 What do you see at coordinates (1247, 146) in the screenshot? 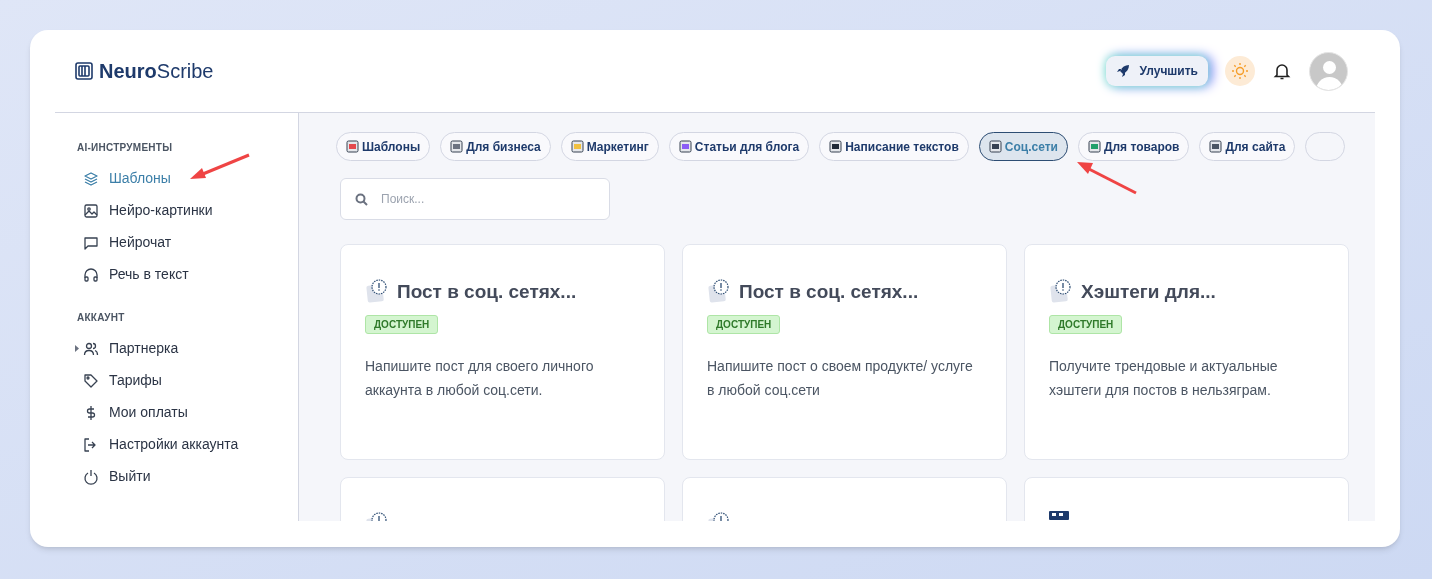
I see `category-tab: Для сайта` at bounding box center [1247, 146].